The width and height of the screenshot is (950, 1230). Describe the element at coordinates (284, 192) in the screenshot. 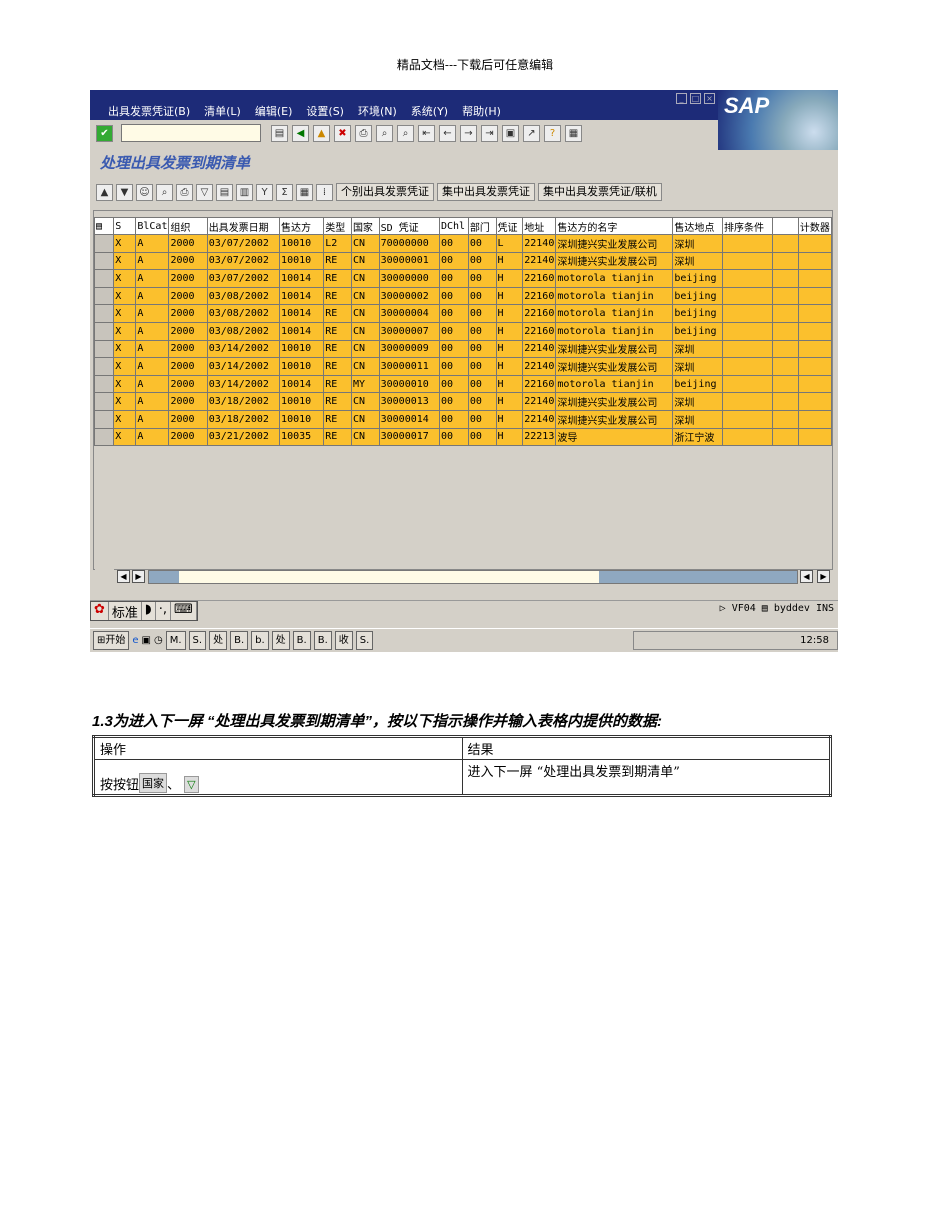

I see `sum-icon: Σ` at that location.